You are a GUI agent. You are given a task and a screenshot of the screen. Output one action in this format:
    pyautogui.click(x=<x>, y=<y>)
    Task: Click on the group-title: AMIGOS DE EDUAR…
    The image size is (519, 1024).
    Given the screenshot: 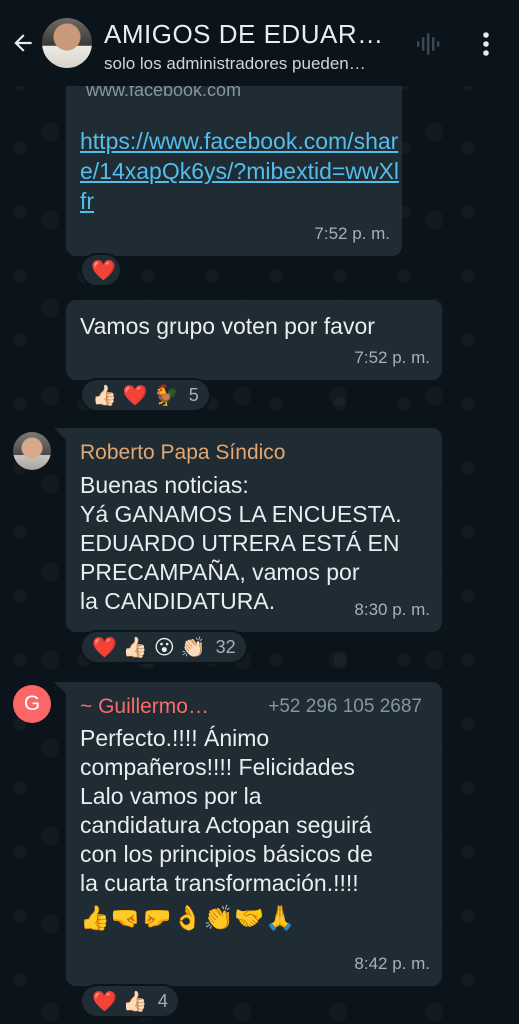 What is the action you would take?
    pyautogui.click(x=249, y=34)
    